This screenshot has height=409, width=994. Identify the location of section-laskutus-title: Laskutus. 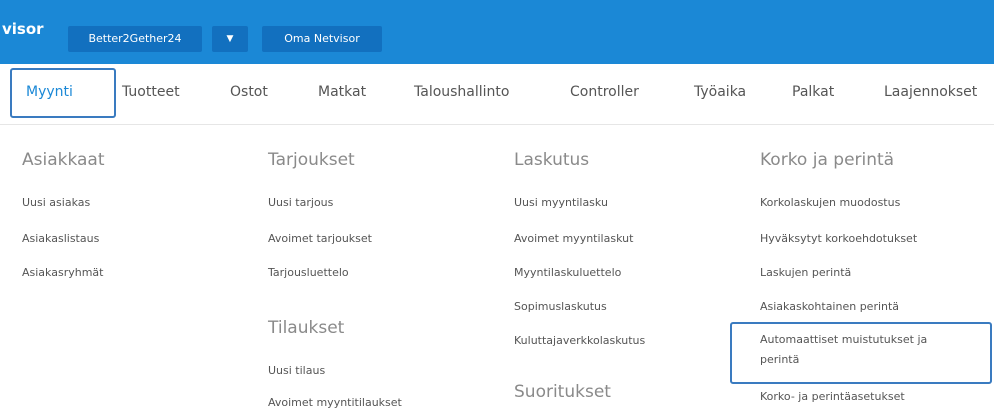
(552, 160).